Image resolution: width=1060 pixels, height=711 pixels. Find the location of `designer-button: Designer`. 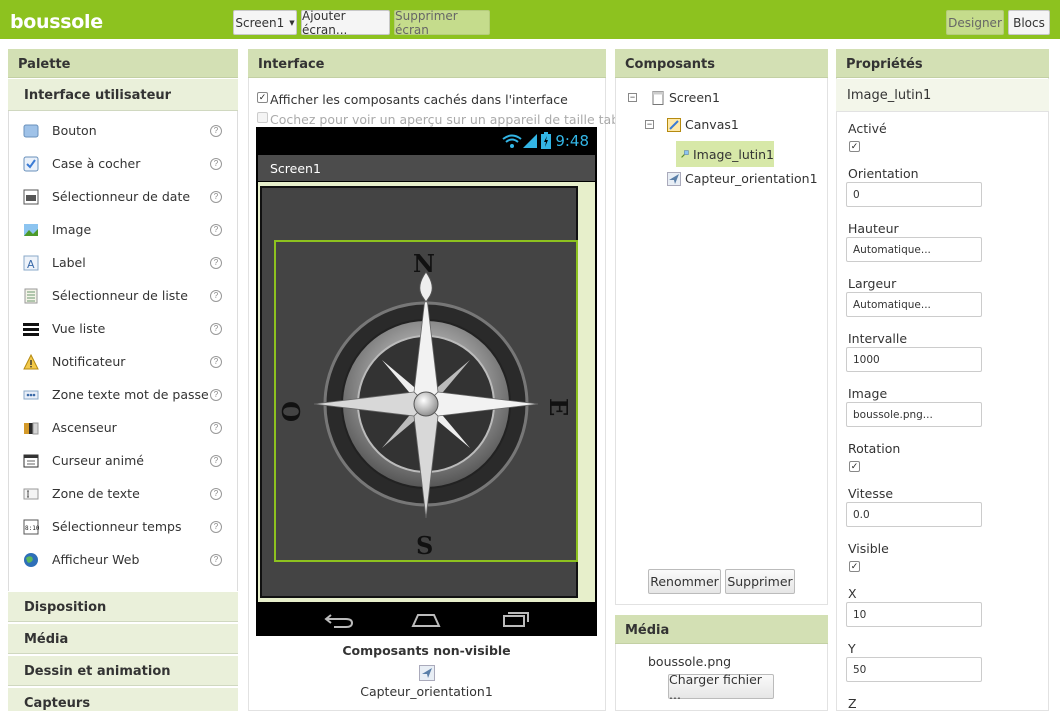

designer-button: Designer is located at coordinates (975, 22).